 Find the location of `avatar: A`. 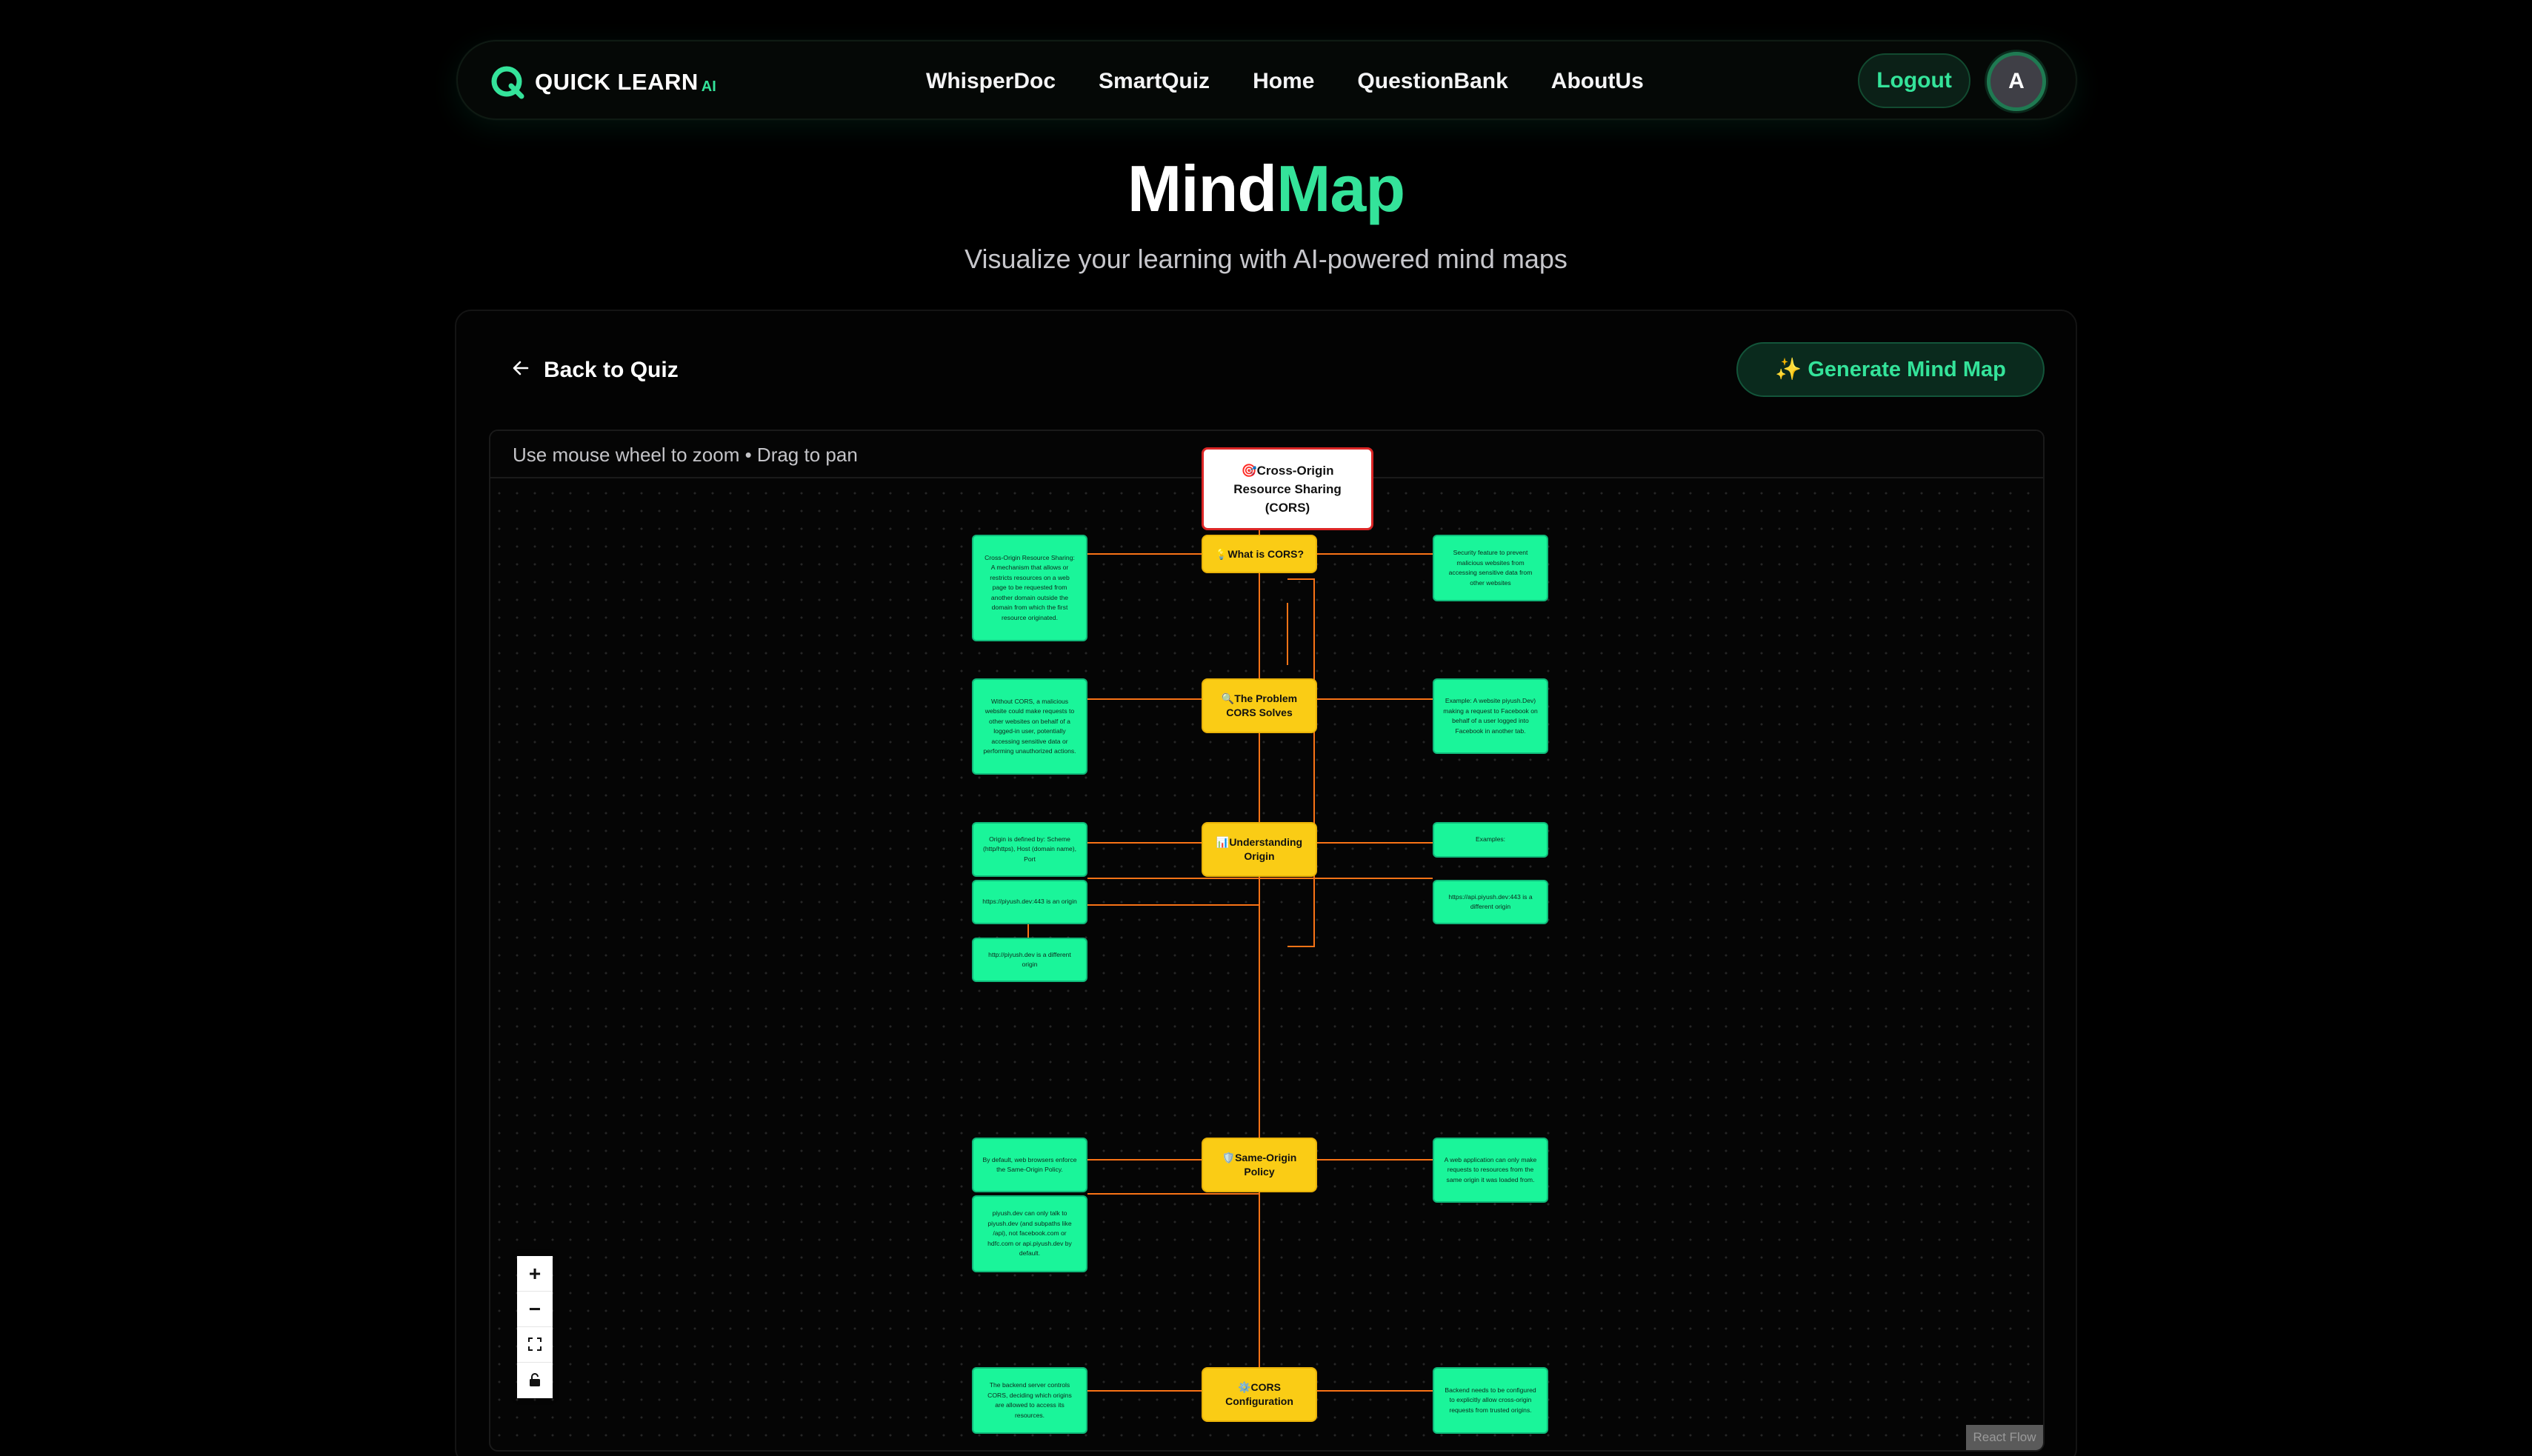

avatar: A is located at coordinates (2016, 81).